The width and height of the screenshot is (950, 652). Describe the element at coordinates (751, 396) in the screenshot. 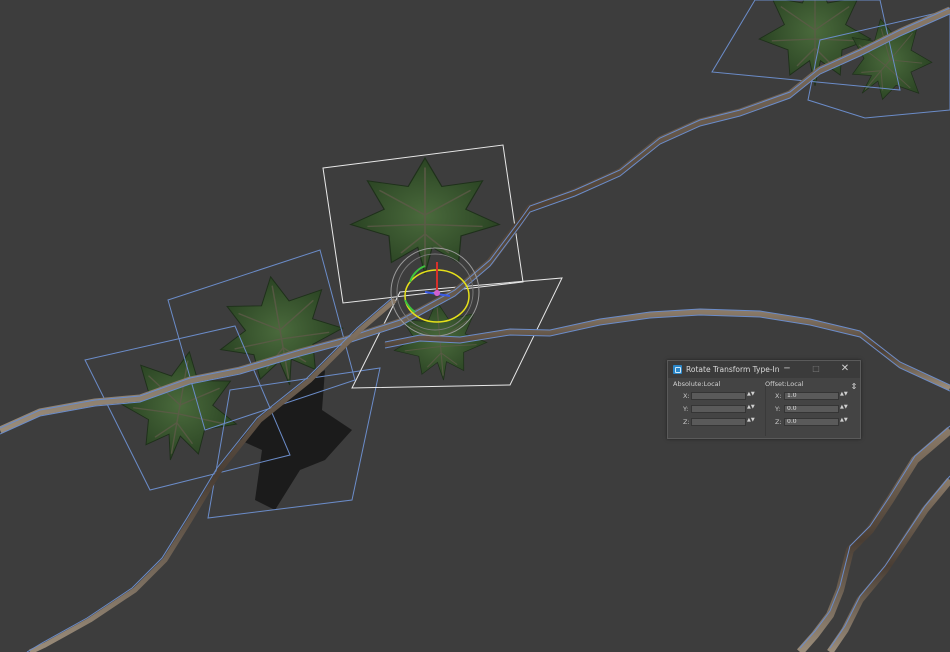

I see `absolute-x-spinner: ▲▼` at that location.